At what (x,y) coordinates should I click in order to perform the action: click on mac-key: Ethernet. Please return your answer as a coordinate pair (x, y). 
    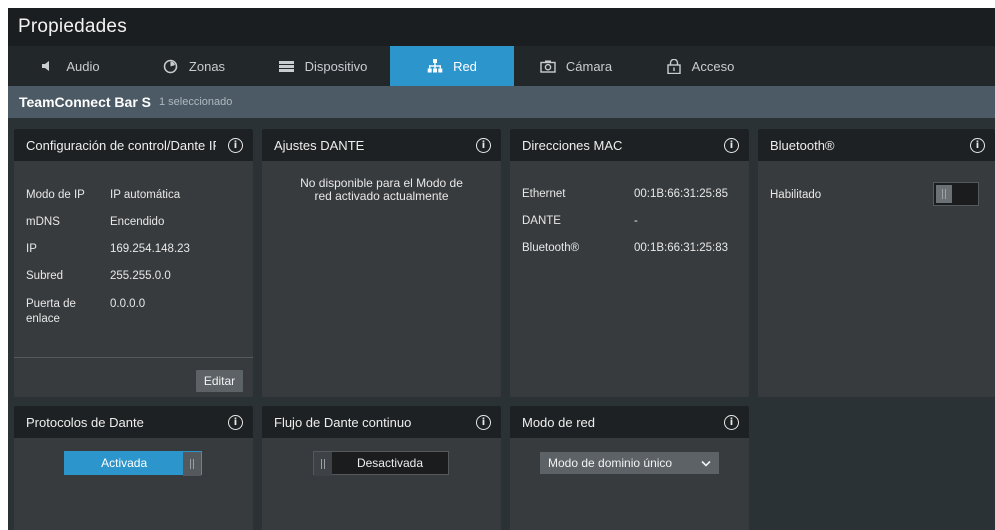
    Looking at the image, I should click on (544, 194).